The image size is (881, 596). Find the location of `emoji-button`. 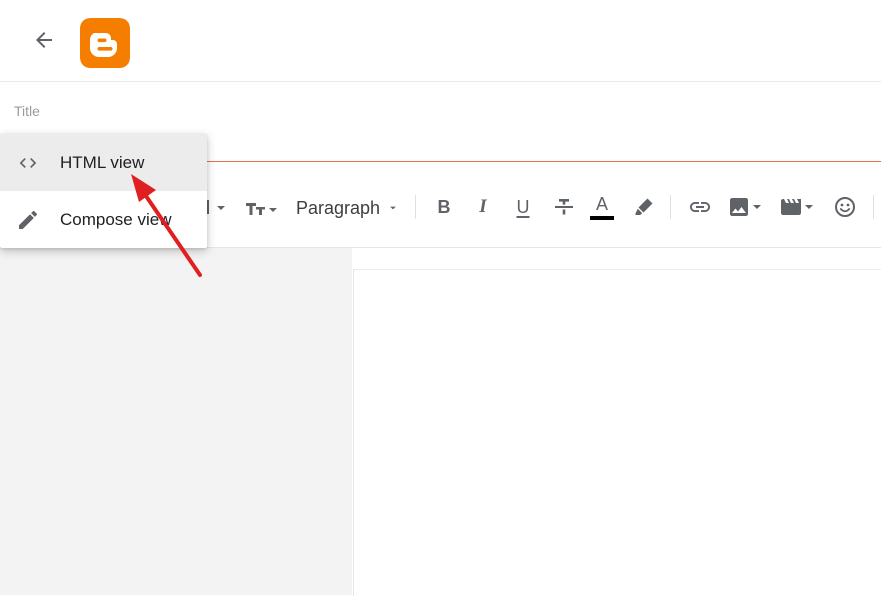

emoji-button is located at coordinates (845, 207).